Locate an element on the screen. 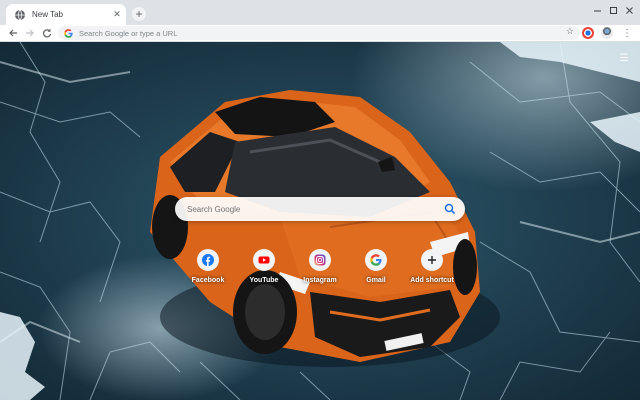  hamburger-icon: ☰ is located at coordinates (624, 58).